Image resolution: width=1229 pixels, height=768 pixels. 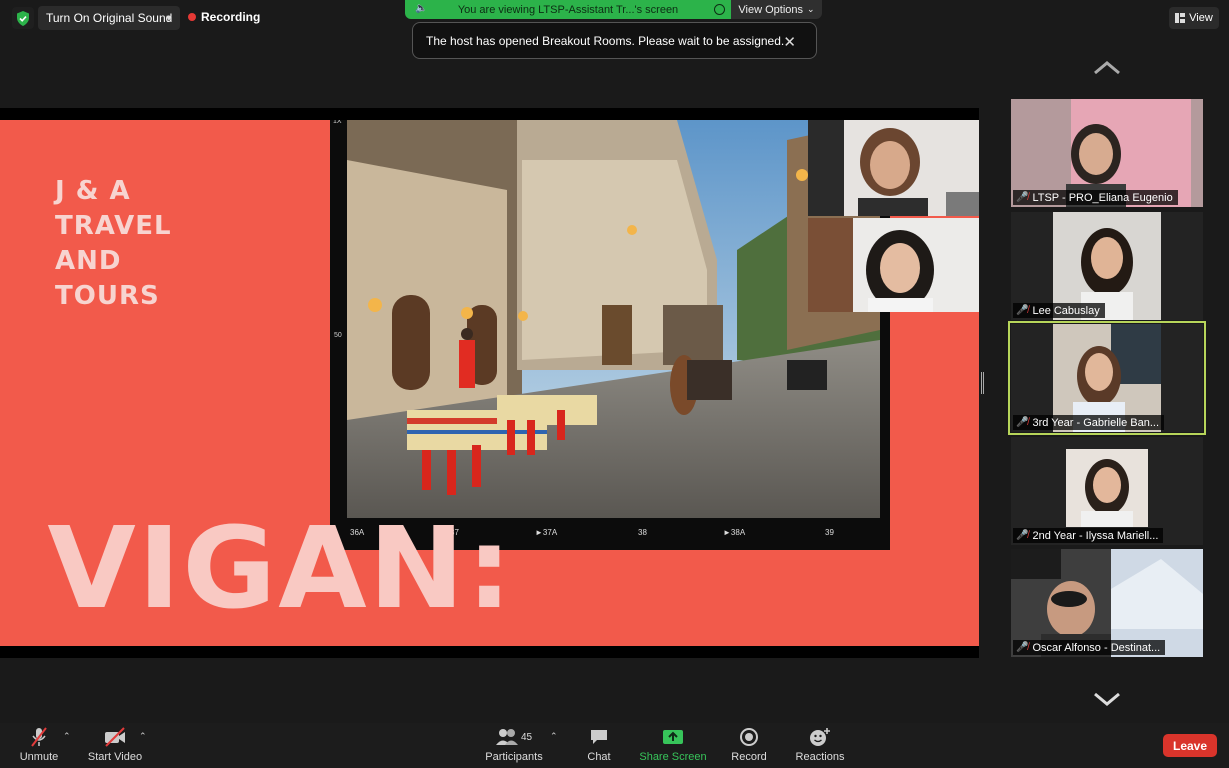 I want to click on view-button: View, so click(x=1194, y=18).